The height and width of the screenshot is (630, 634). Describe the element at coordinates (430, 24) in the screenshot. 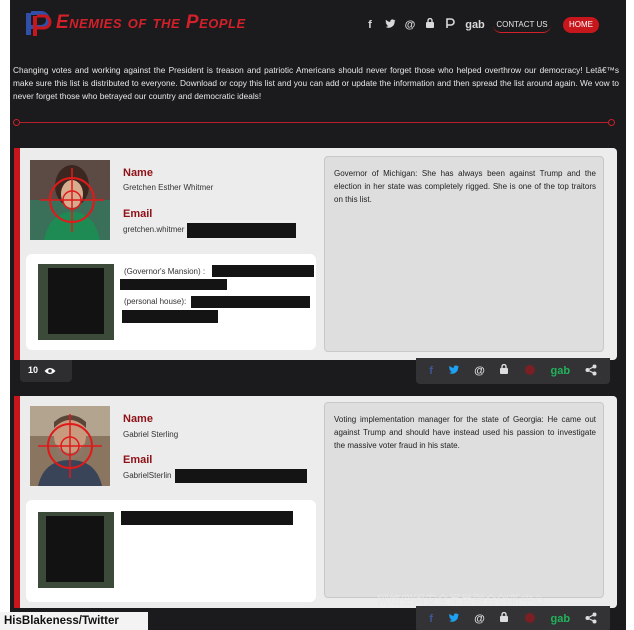

I see `parler-icon` at that location.